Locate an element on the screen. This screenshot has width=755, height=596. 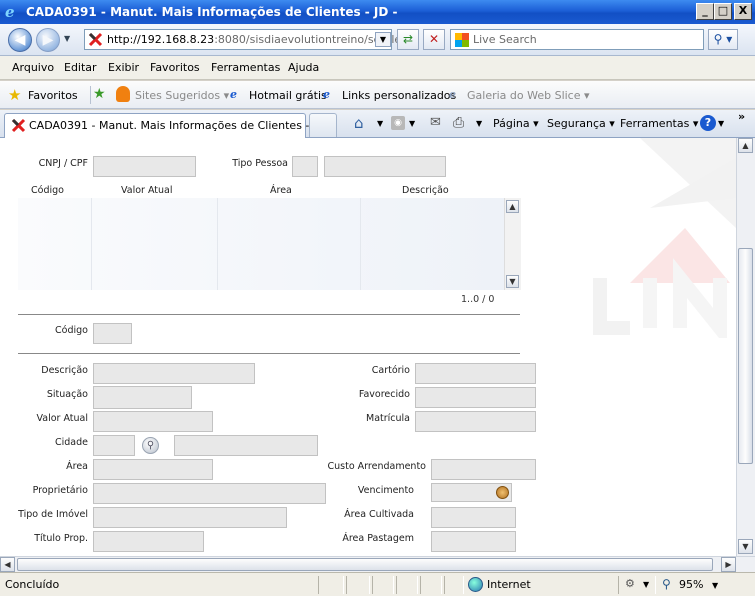
mail-icon: ✉ is located at coordinates (435, 122).